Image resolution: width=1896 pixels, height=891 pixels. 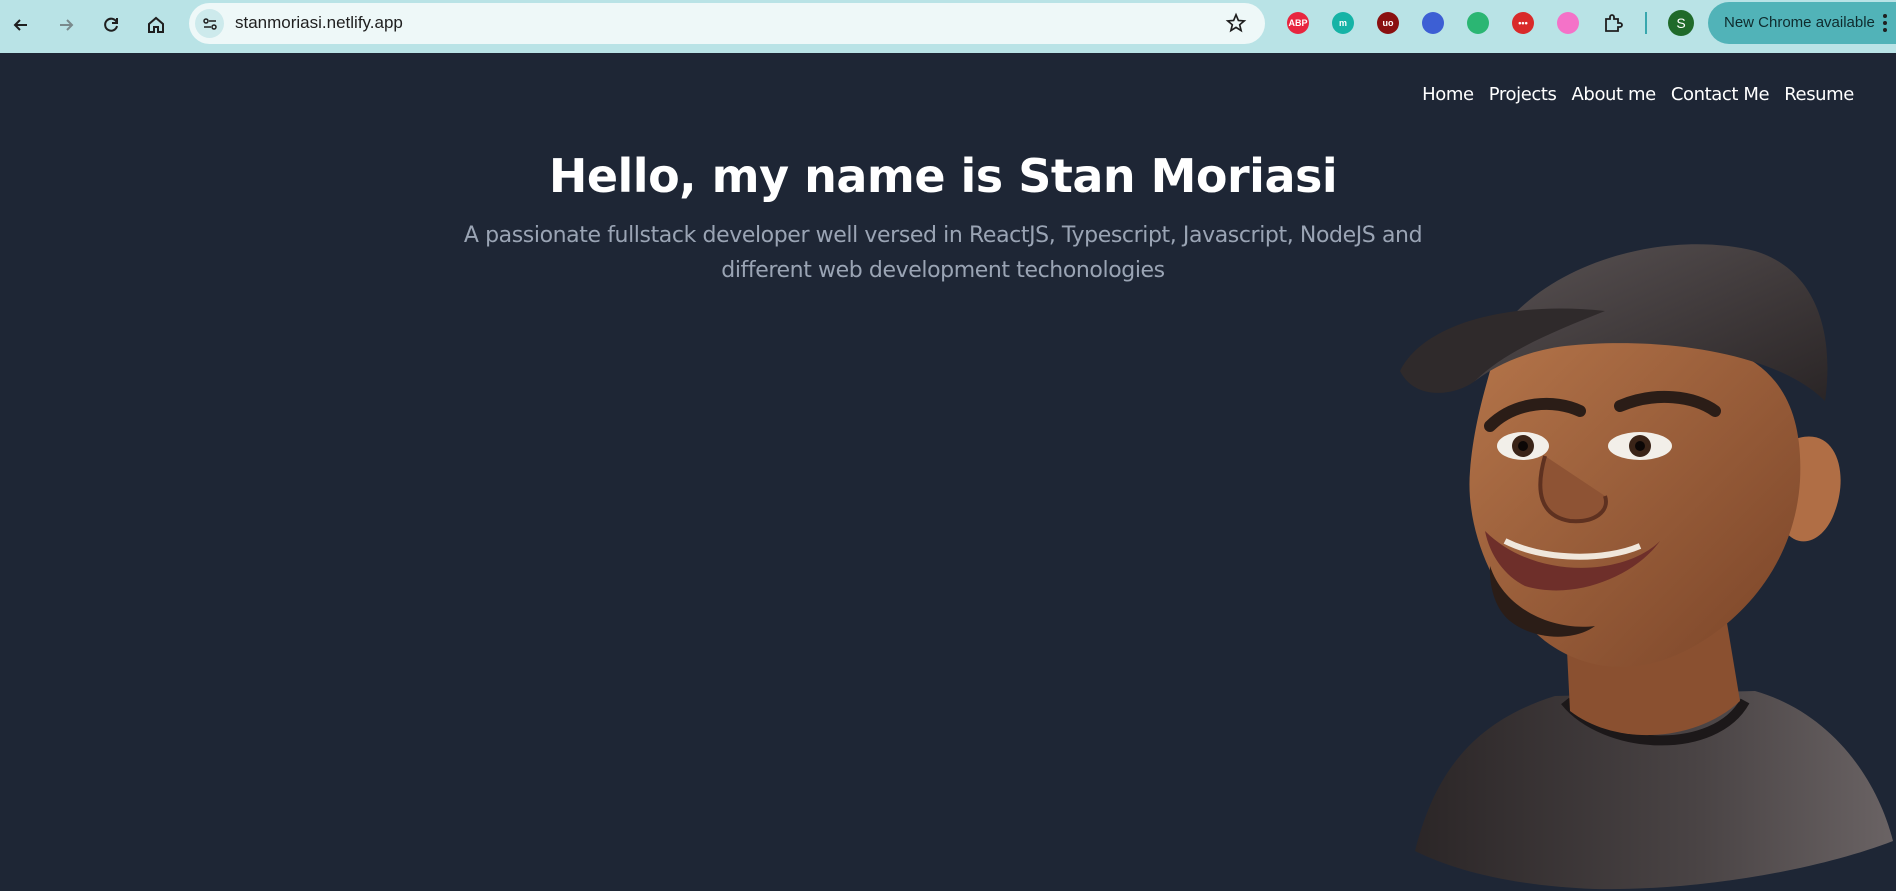 I want to click on puzzle-icon, so click(x=1614, y=23).